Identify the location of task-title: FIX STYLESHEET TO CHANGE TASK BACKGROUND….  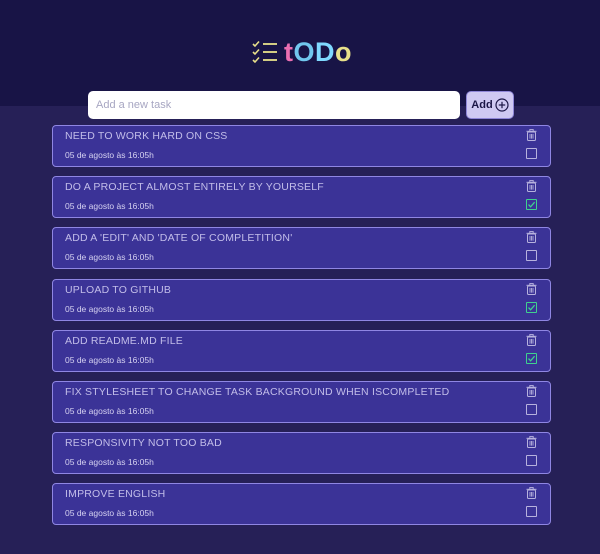
(257, 391).